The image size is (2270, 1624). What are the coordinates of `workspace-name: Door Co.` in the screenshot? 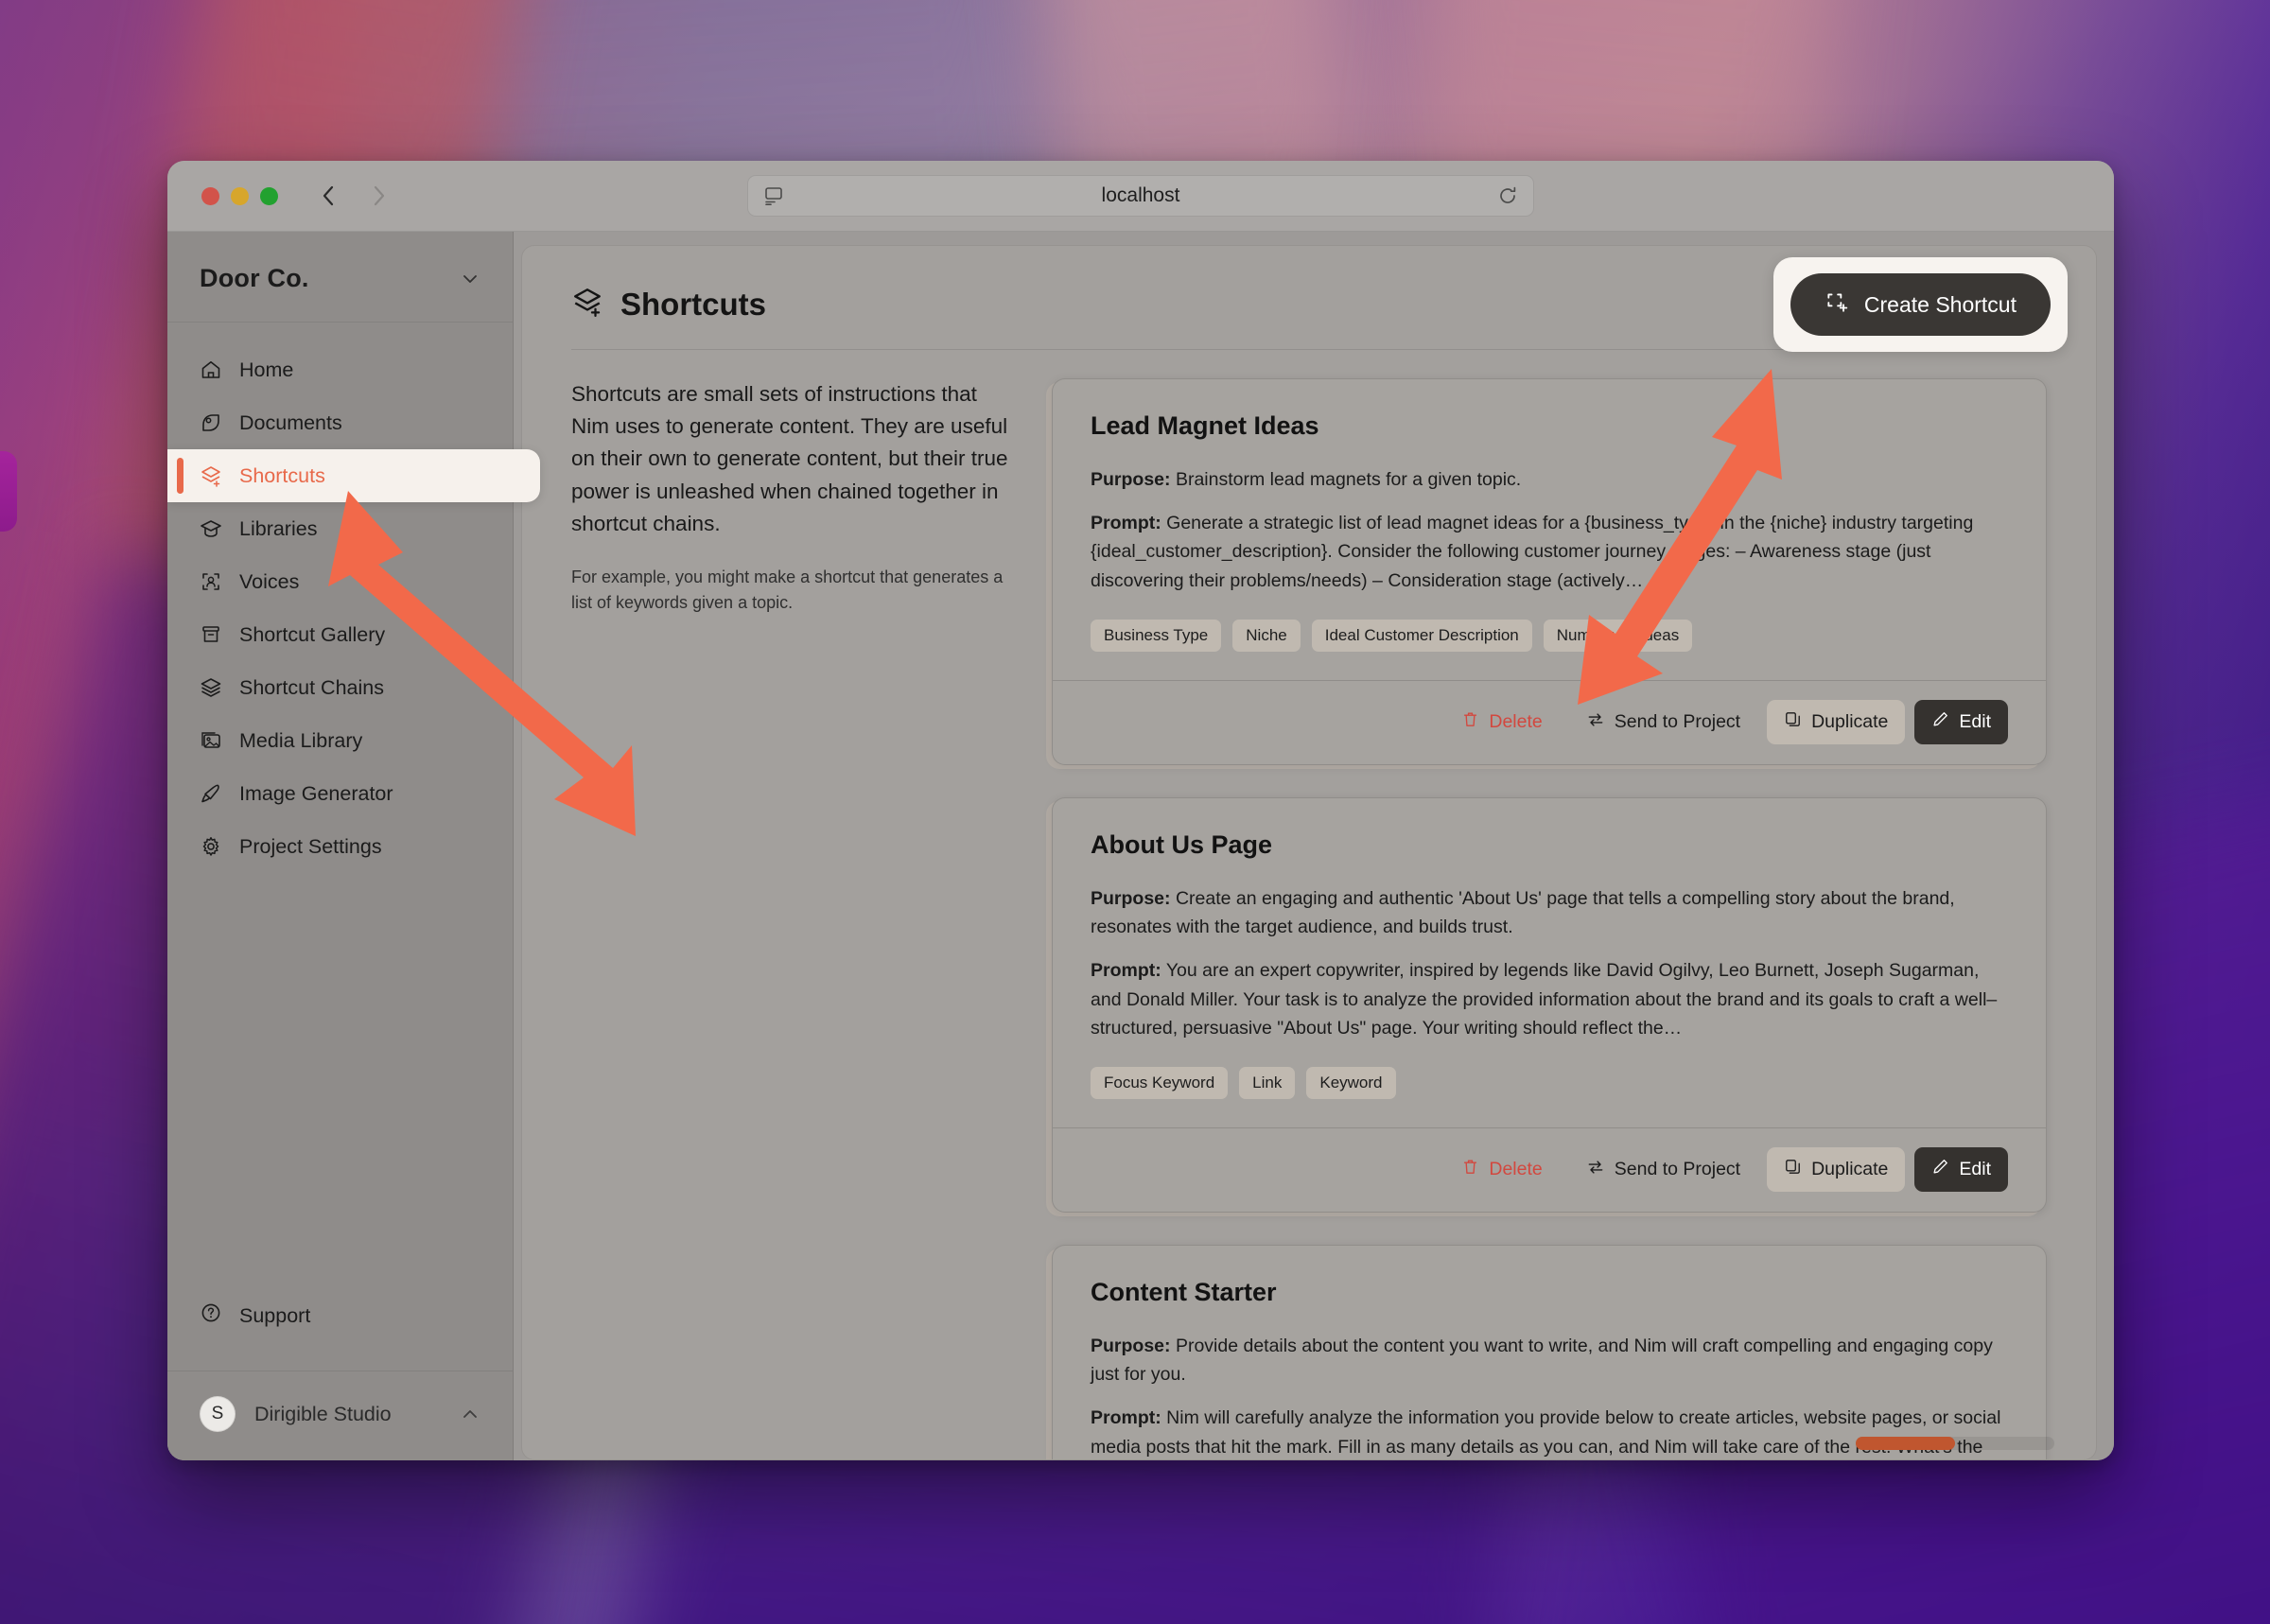 It's located at (254, 278).